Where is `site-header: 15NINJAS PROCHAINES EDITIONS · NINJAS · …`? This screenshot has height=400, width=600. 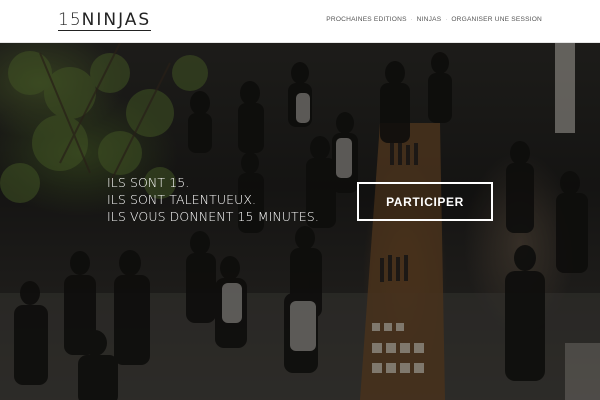
site-header: 15NINJAS PROCHAINES EDITIONS · NINJAS · … is located at coordinates (300, 21).